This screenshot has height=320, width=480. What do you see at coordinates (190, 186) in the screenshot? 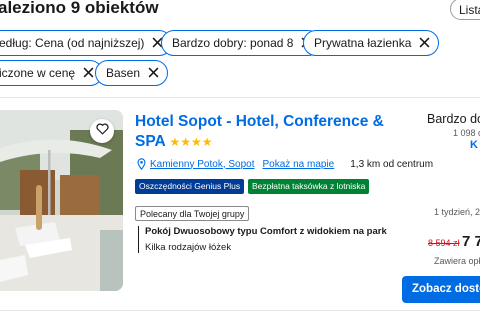
I see `genius-badge: Oszczędności Genius Plus` at bounding box center [190, 186].